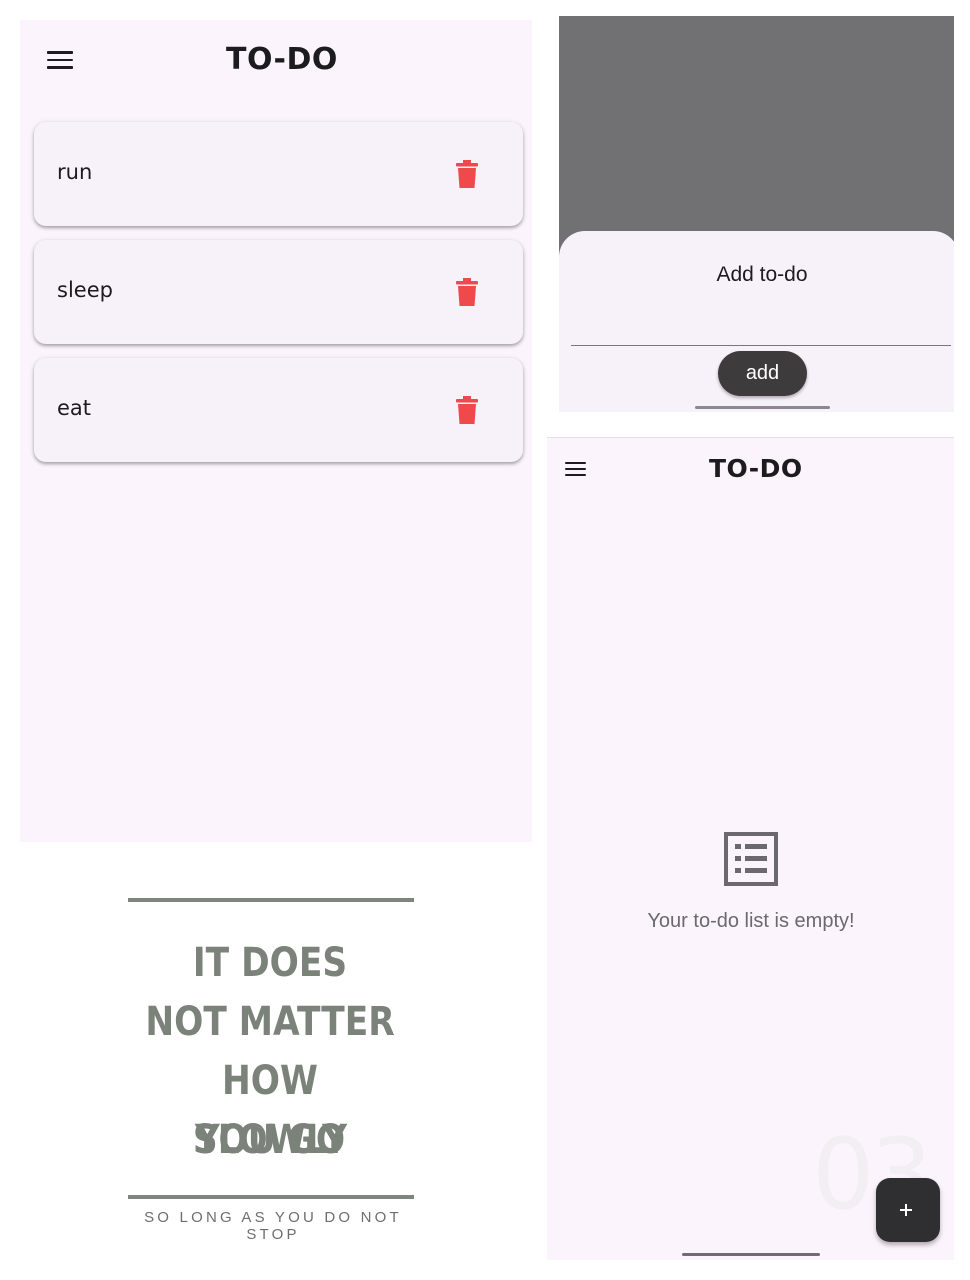 This screenshot has width=970, height=1280. I want to click on plus-icon, so click(906, 1210).